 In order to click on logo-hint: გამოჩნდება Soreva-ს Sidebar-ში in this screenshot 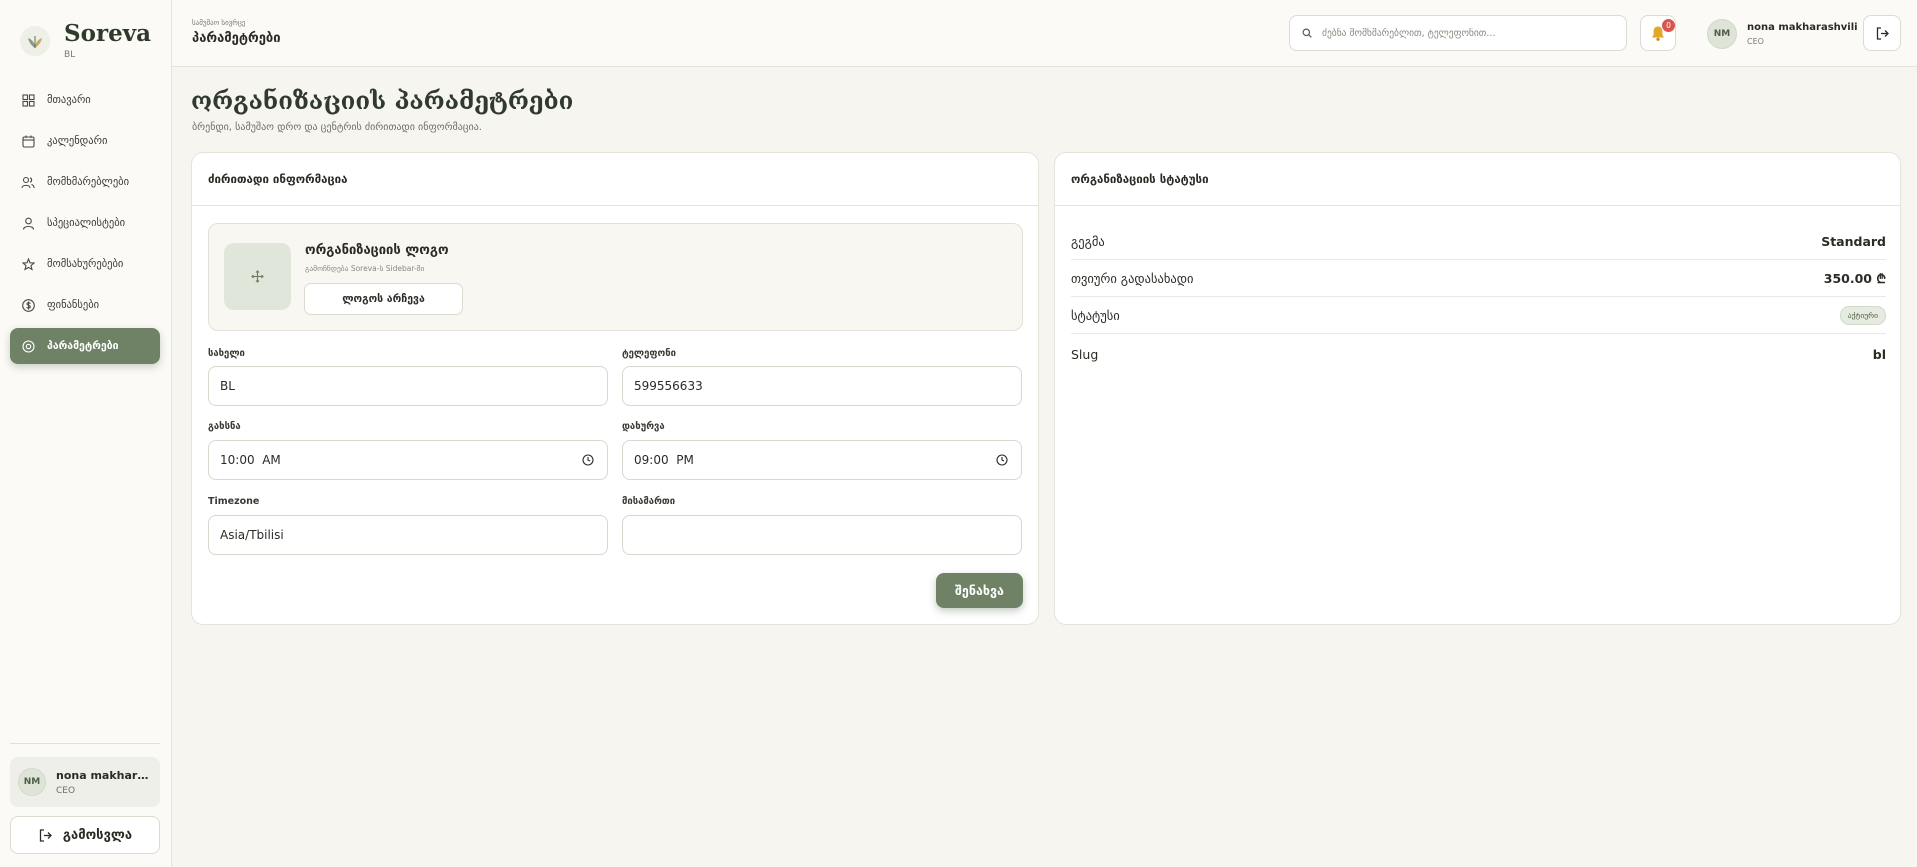, I will do `click(365, 268)`.